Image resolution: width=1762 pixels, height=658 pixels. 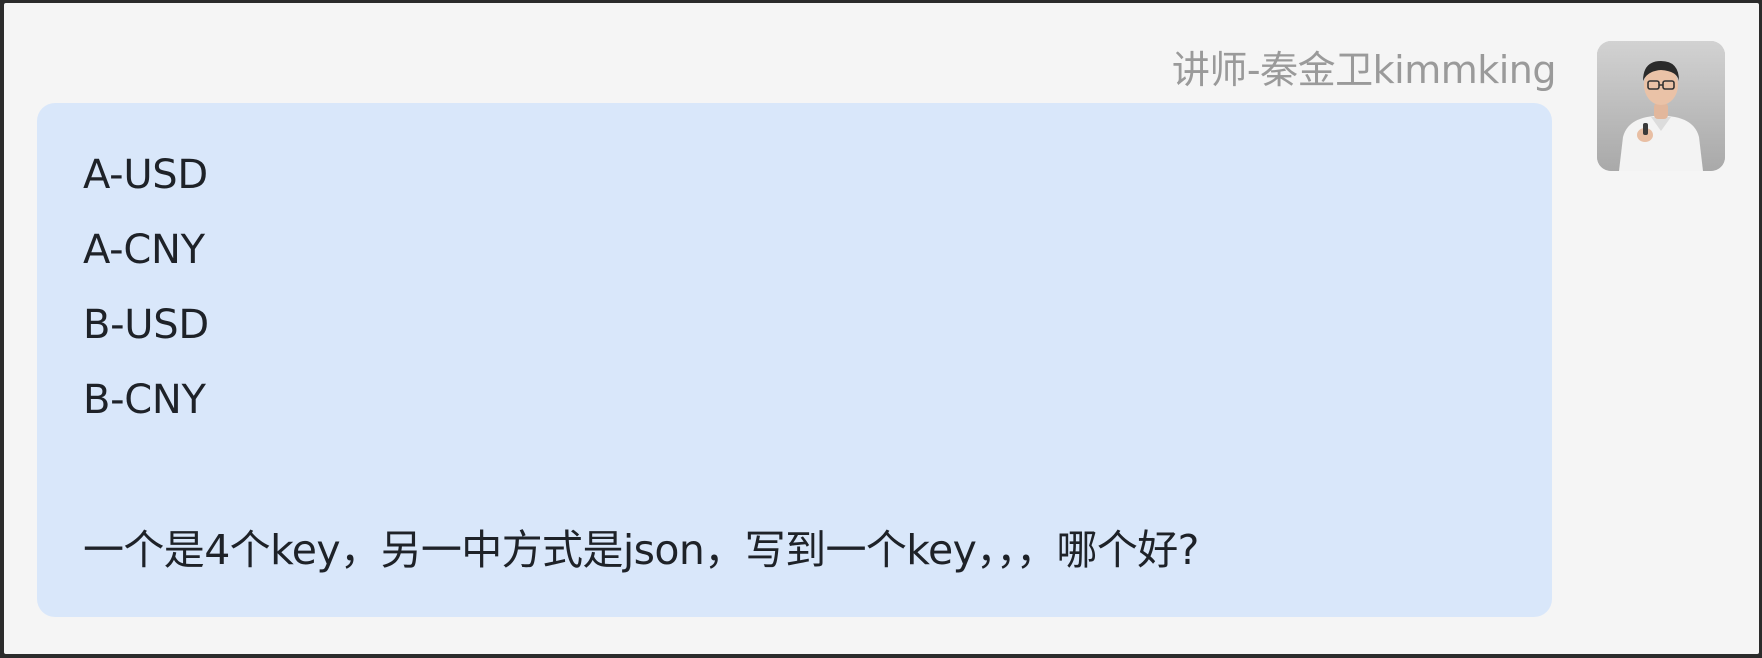 I want to click on message-line: A-CNY, so click(x=144, y=250).